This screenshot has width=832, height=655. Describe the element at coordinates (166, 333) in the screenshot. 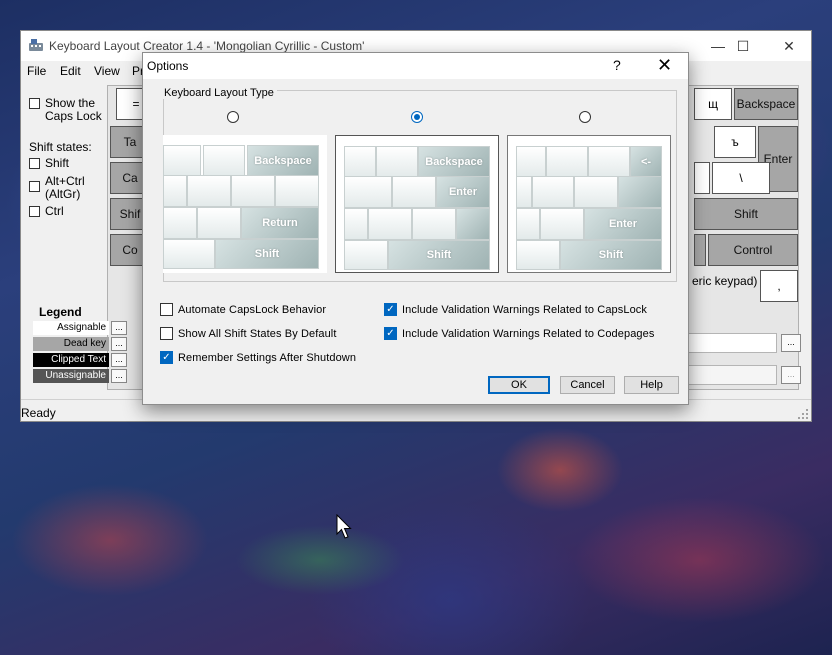

I see `show-all-shift-states-checkbox` at that location.